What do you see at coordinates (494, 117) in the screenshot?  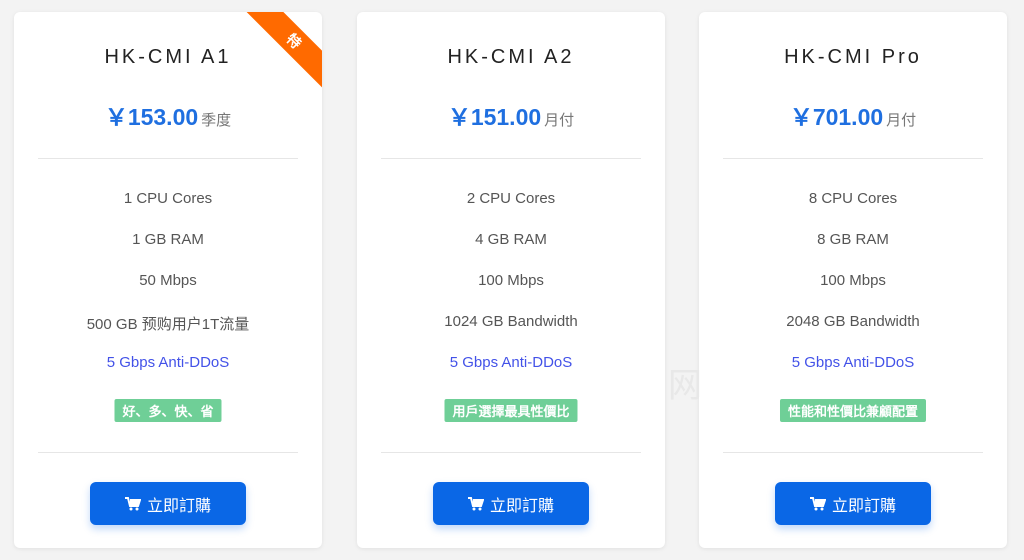 I see `plan-price: ￥151.00` at bounding box center [494, 117].